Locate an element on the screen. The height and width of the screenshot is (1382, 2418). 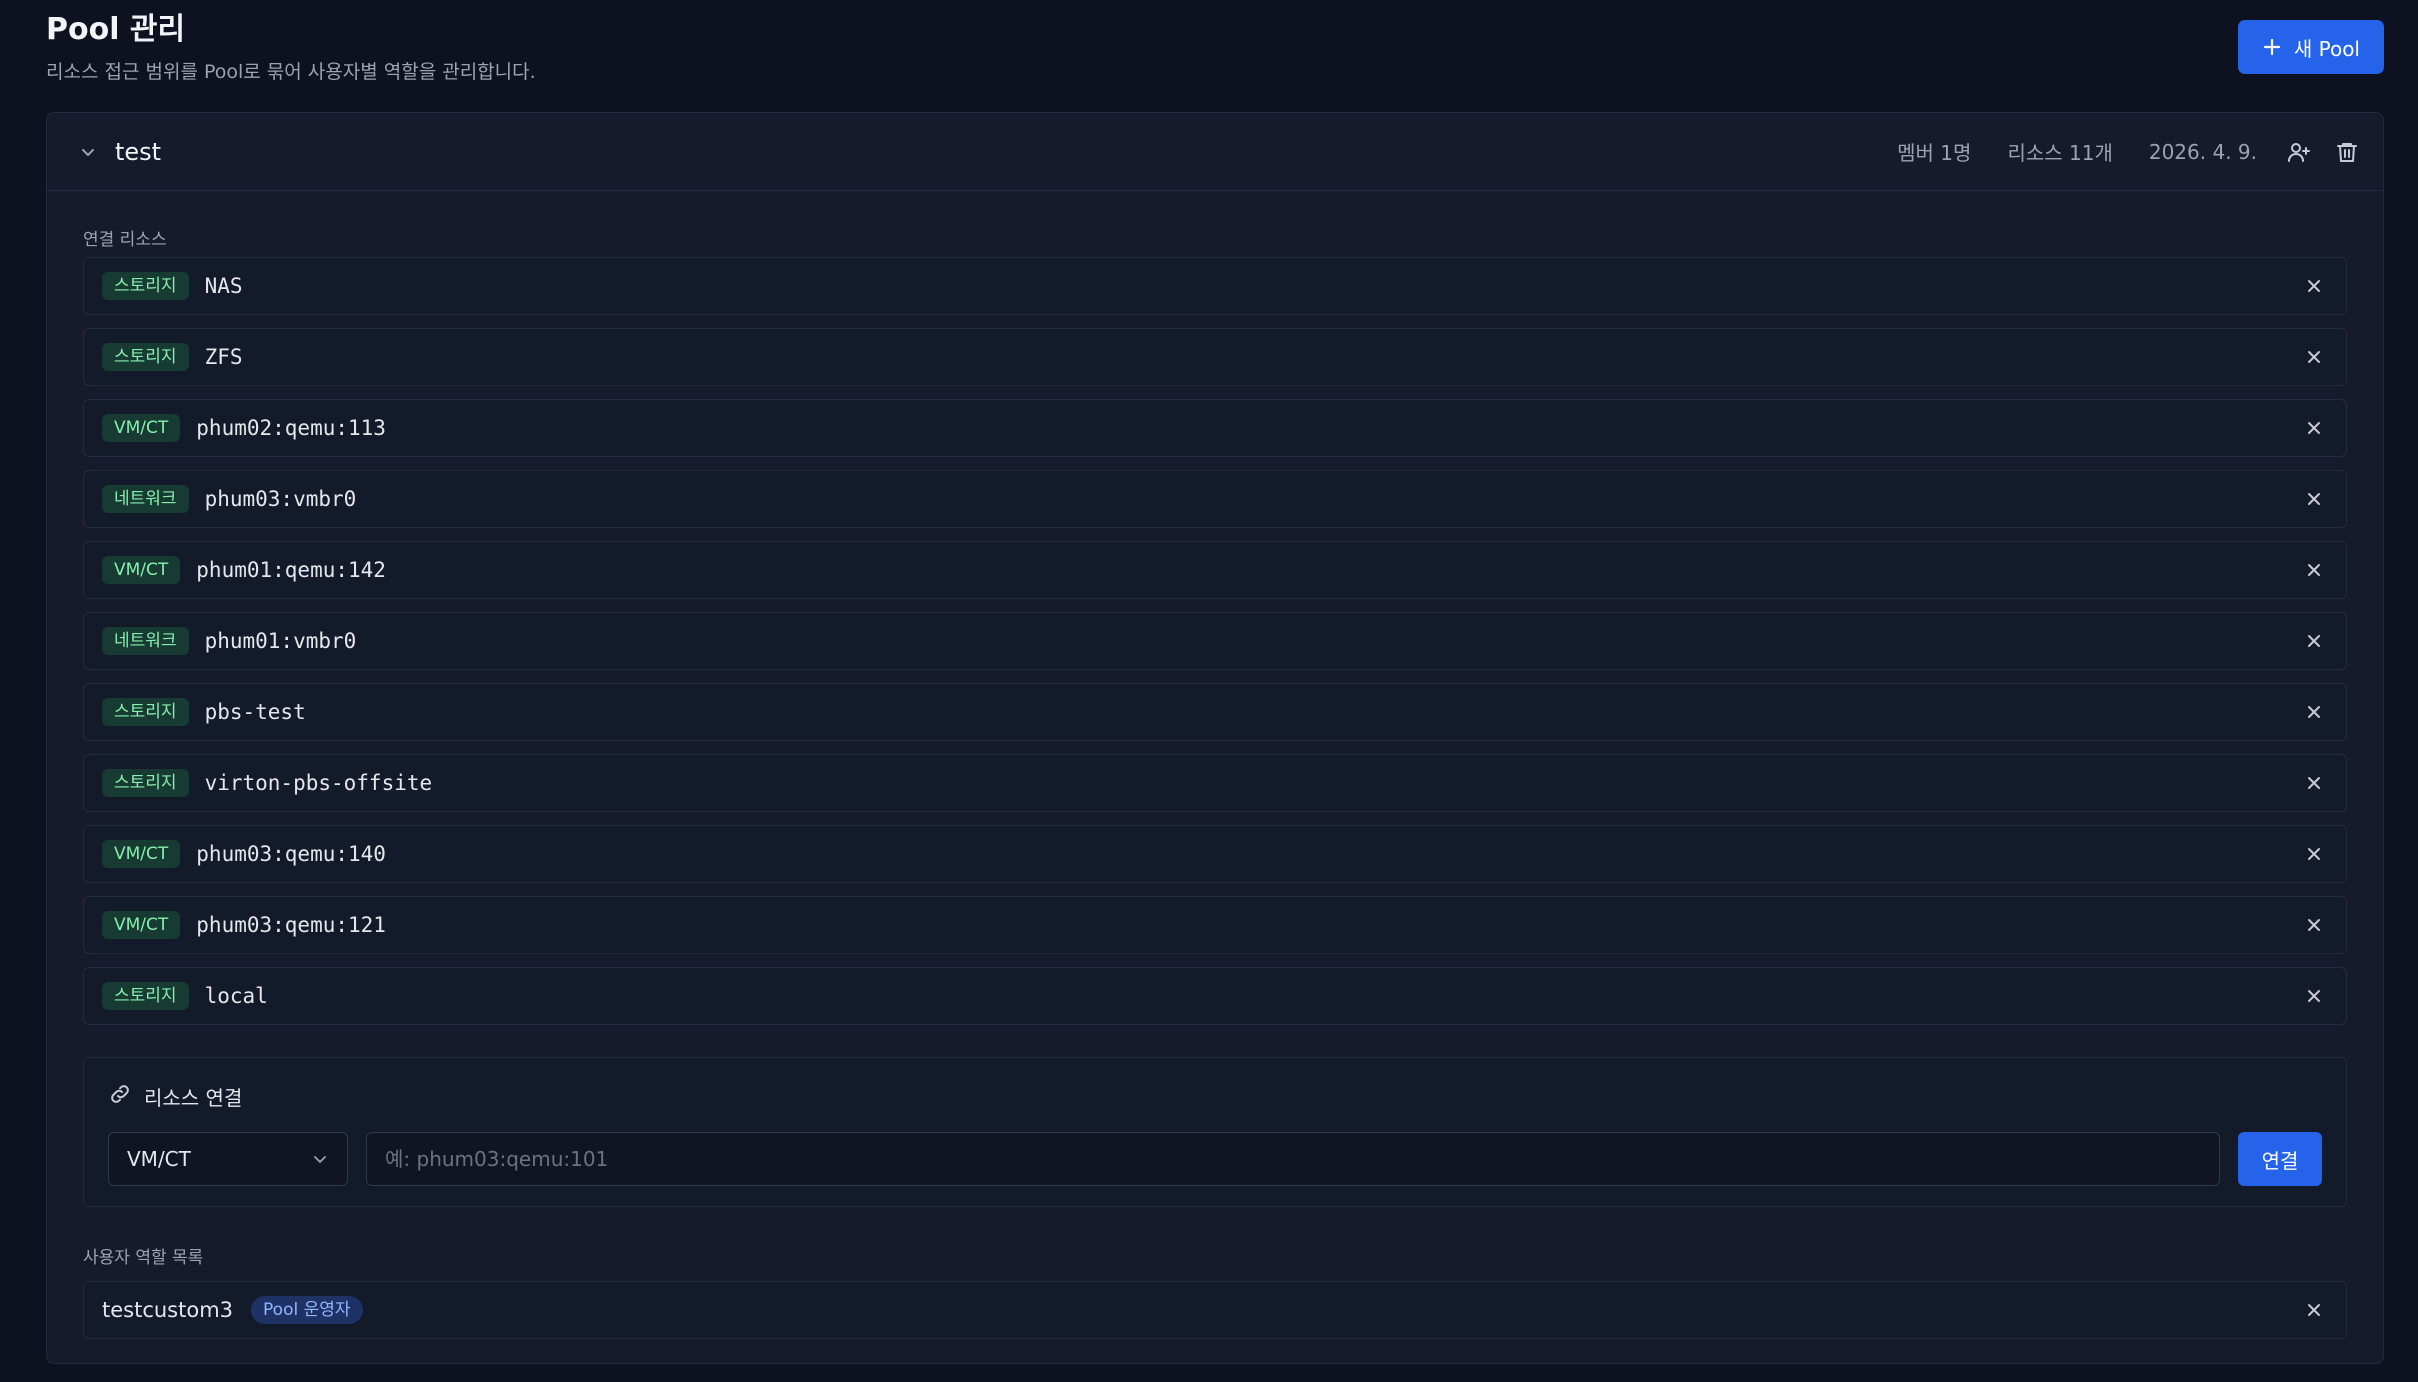
resource-row: 스토리지 local is located at coordinates (1215, 996).